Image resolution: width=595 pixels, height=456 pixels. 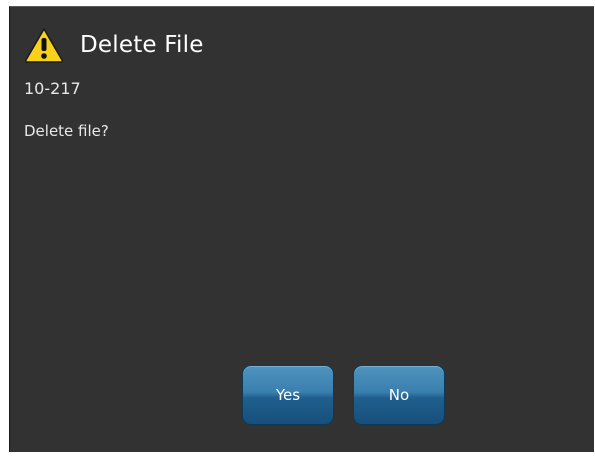 I want to click on confirmation-message: Delete file?, so click(x=66, y=131).